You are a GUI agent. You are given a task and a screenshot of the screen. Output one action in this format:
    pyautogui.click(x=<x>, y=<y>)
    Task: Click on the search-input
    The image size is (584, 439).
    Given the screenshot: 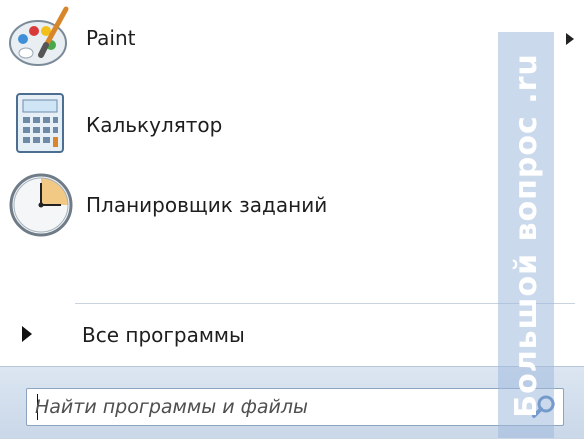 What is the action you would take?
    pyautogui.click(x=275, y=407)
    